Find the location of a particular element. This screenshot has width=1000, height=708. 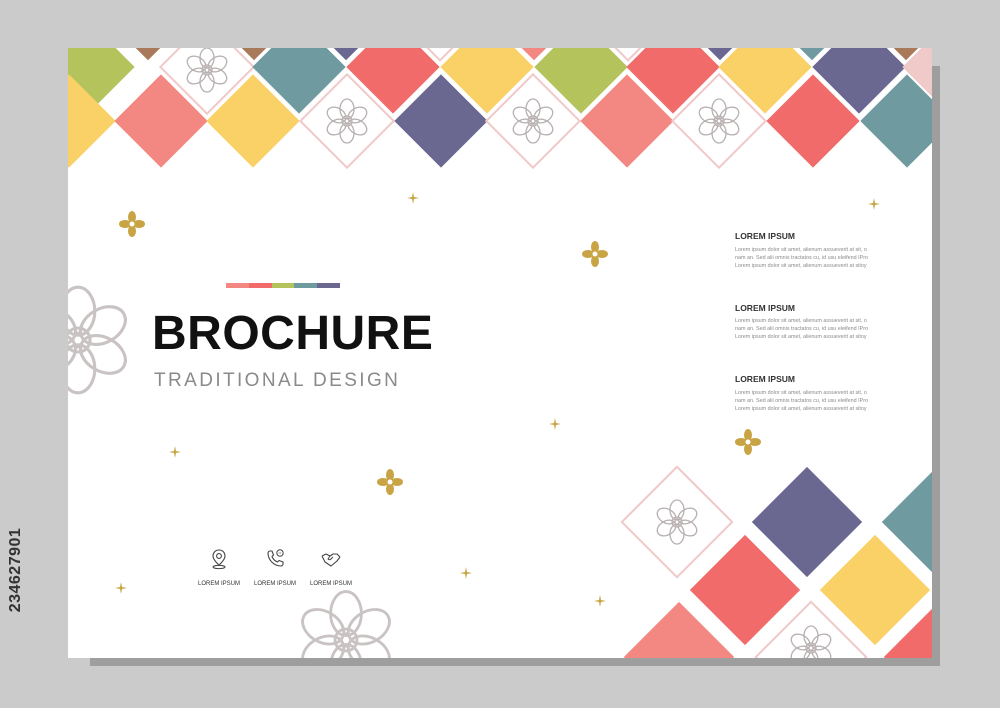

contact-partner: LOREM IPSUM is located at coordinates (331, 567).